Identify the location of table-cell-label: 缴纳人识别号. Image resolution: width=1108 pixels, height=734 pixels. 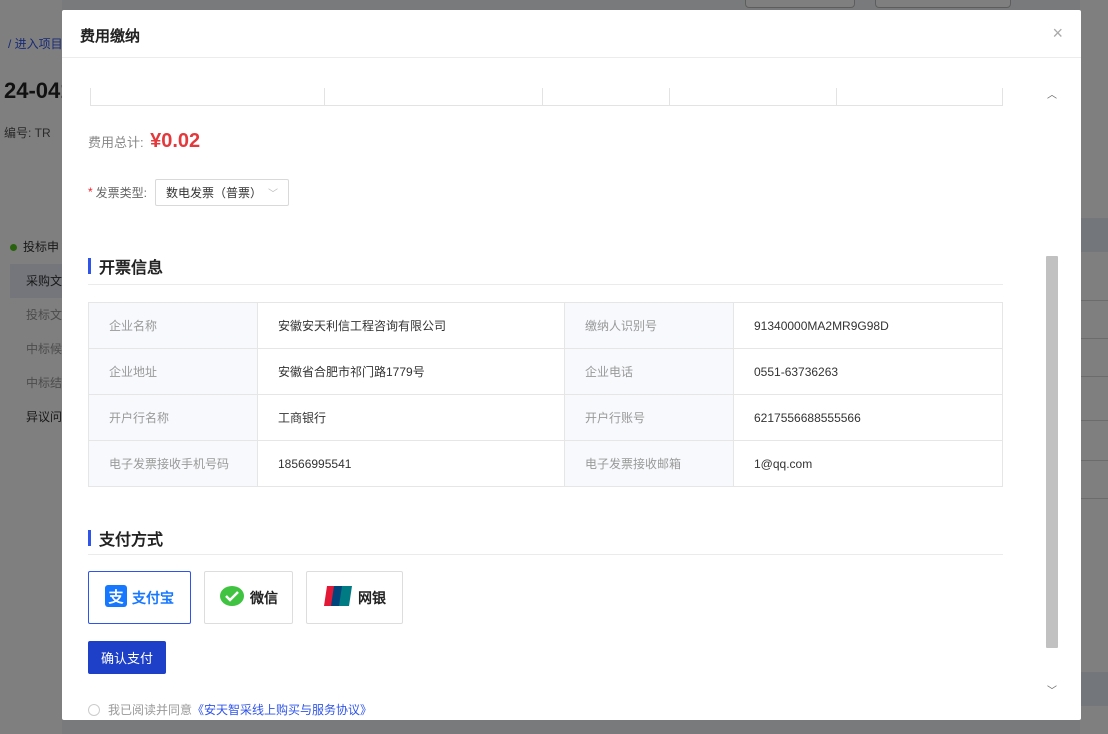
(649, 325).